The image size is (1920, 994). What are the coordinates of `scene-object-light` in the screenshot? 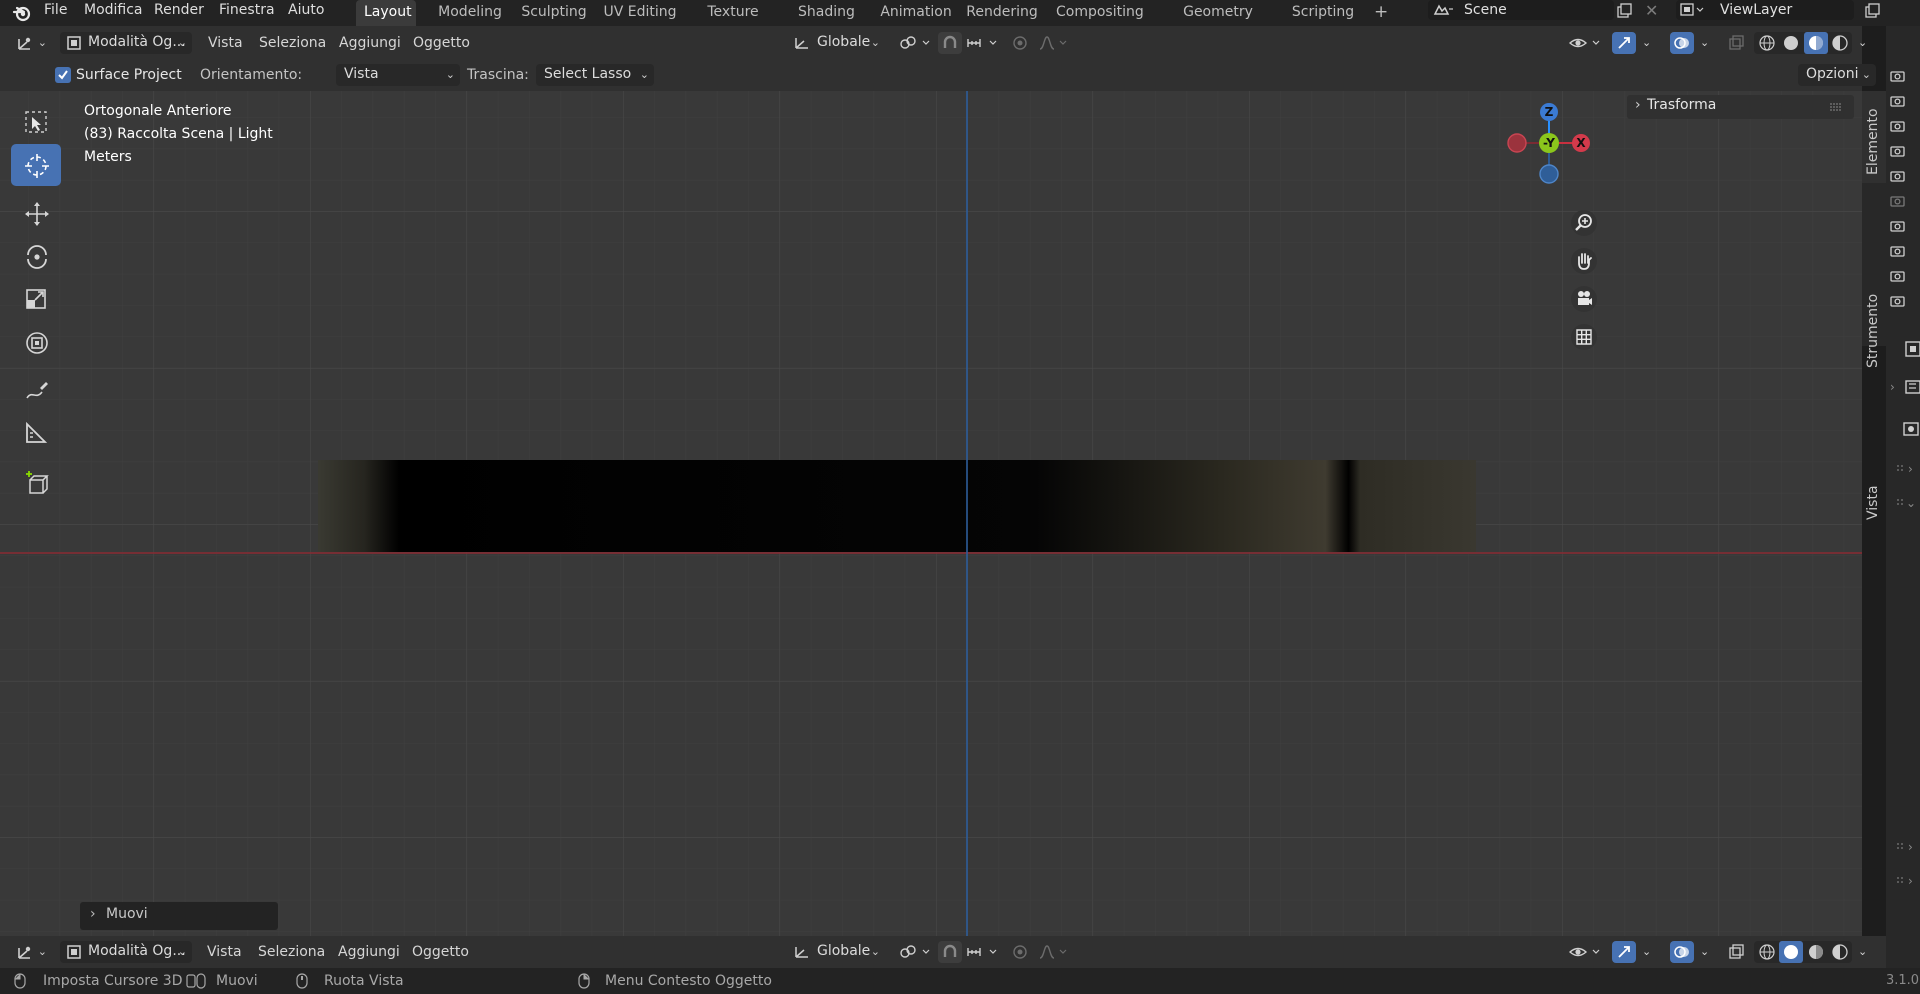 It's located at (897, 506).